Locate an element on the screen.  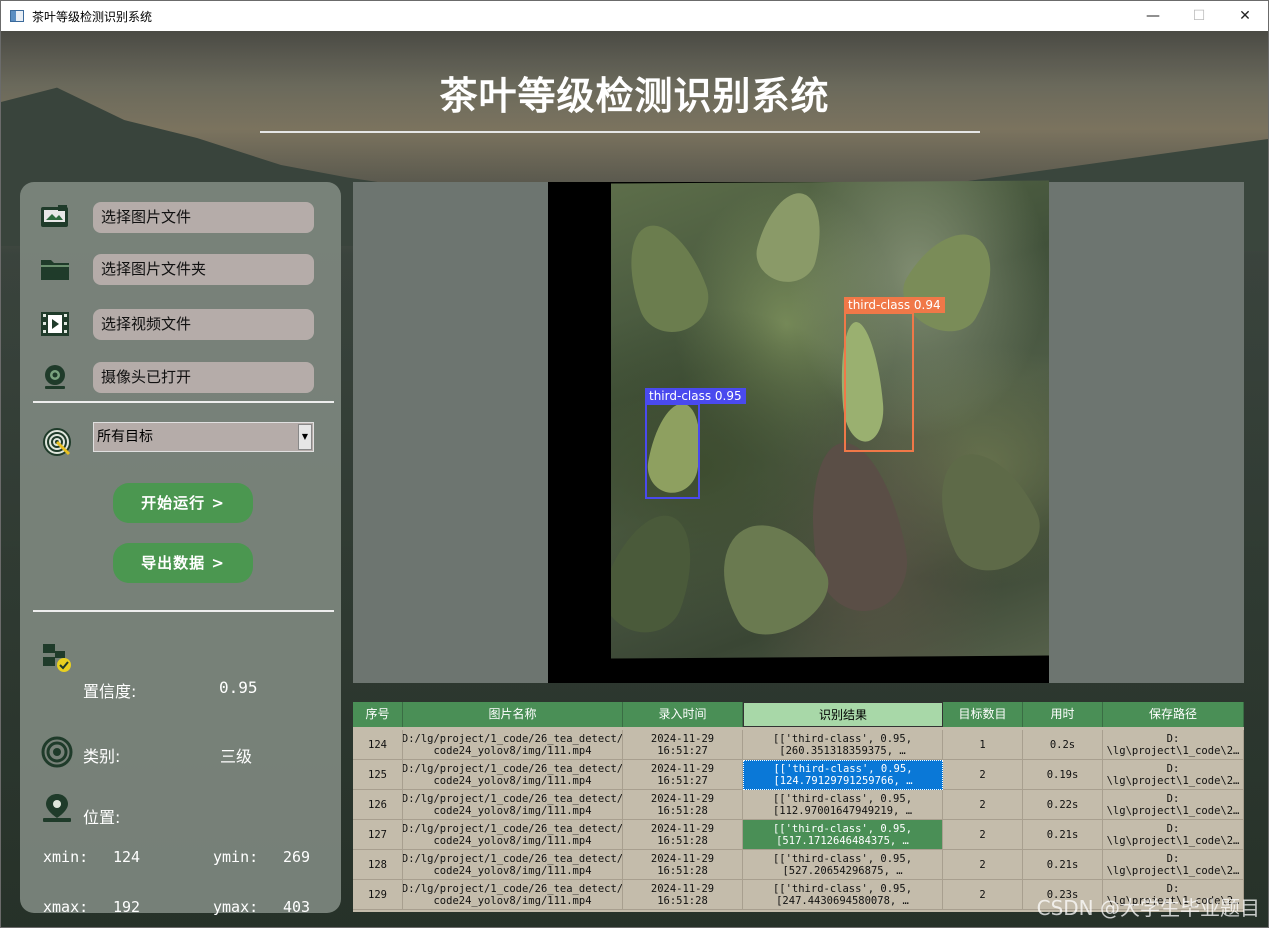
camera-row: 摄像头已打开 is located at coordinates (180, 378).